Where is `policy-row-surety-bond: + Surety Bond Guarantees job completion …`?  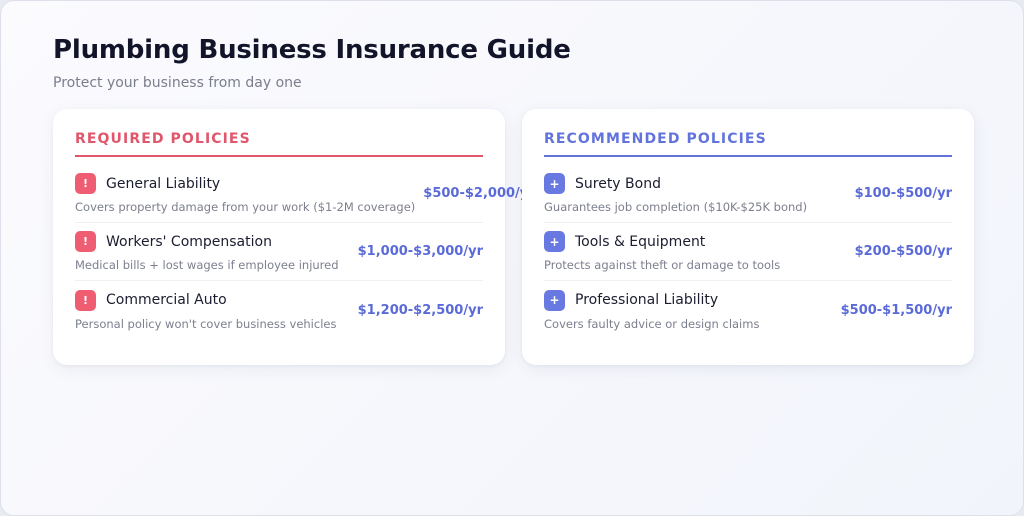 policy-row-surety-bond: + Surety Bond Guarantees job completion … is located at coordinates (748, 194).